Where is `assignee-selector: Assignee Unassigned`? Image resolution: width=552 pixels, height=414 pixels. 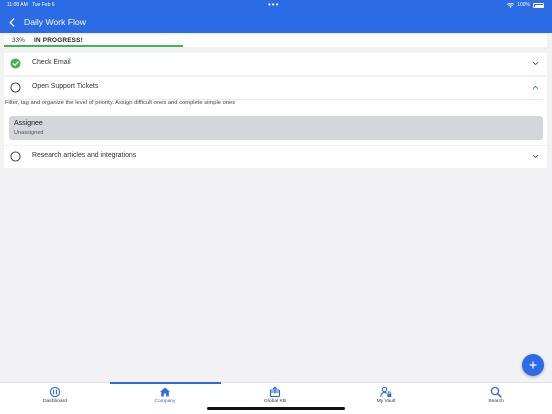 assignee-selector: Assignee Unassigned is located at coordinates (276, 128).